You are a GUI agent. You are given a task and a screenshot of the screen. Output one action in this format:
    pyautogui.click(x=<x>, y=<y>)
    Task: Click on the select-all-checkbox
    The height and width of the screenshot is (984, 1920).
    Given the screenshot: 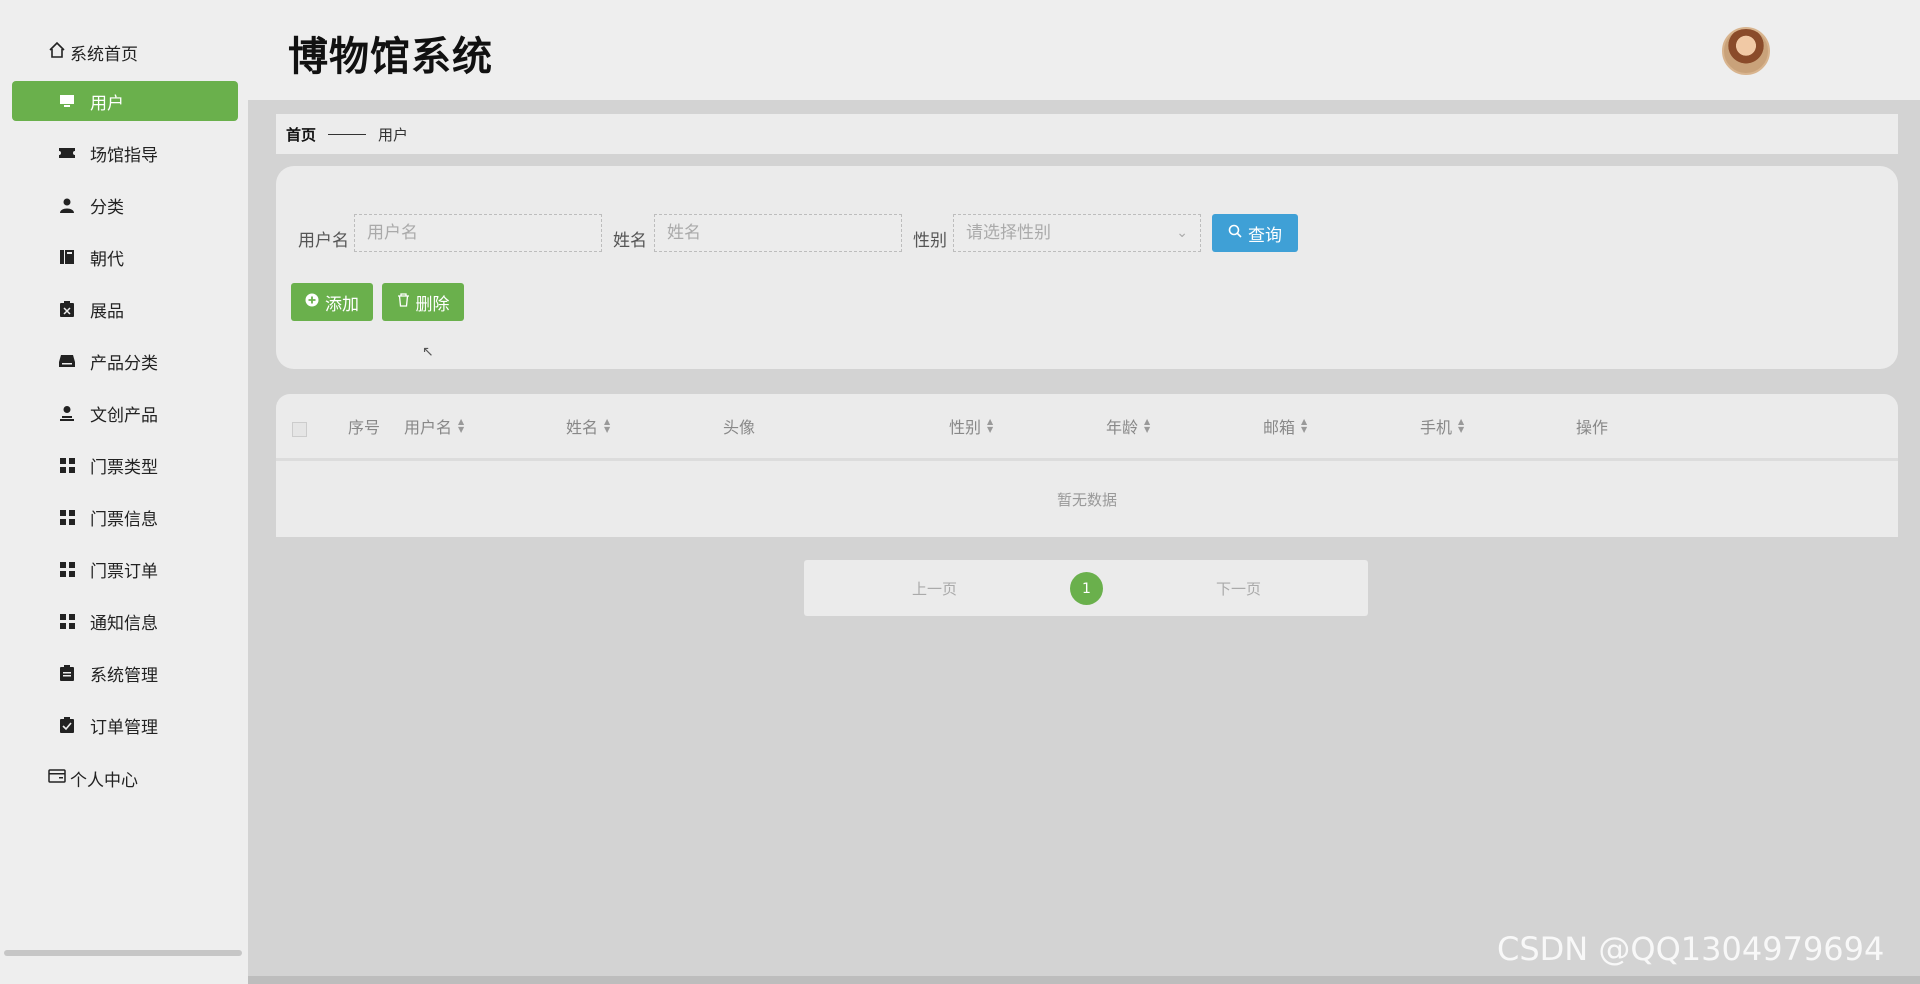 What is the action you would take?
    pyautogui.click(x=299, y=429)
    